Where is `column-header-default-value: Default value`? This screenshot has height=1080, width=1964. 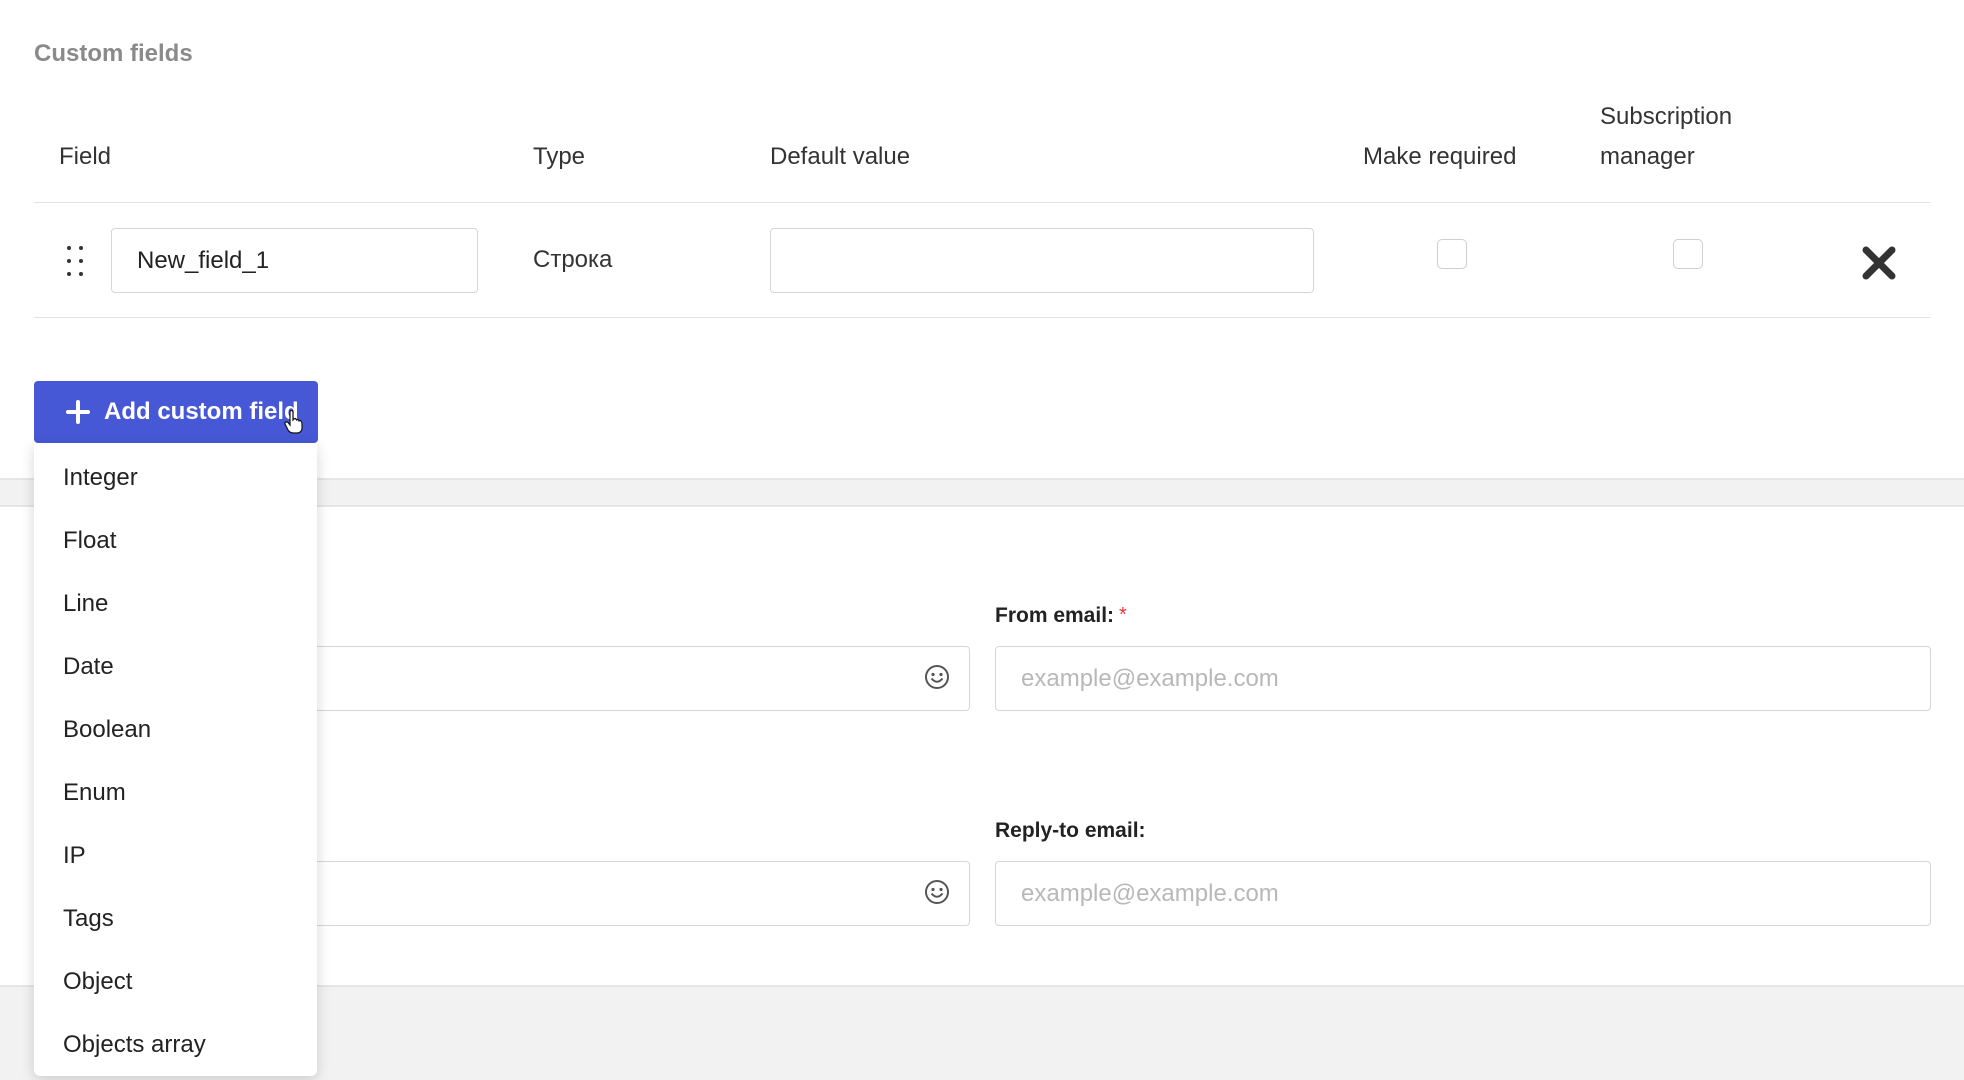 column-header-default-value: Default value is located at coordinates (840, 156).